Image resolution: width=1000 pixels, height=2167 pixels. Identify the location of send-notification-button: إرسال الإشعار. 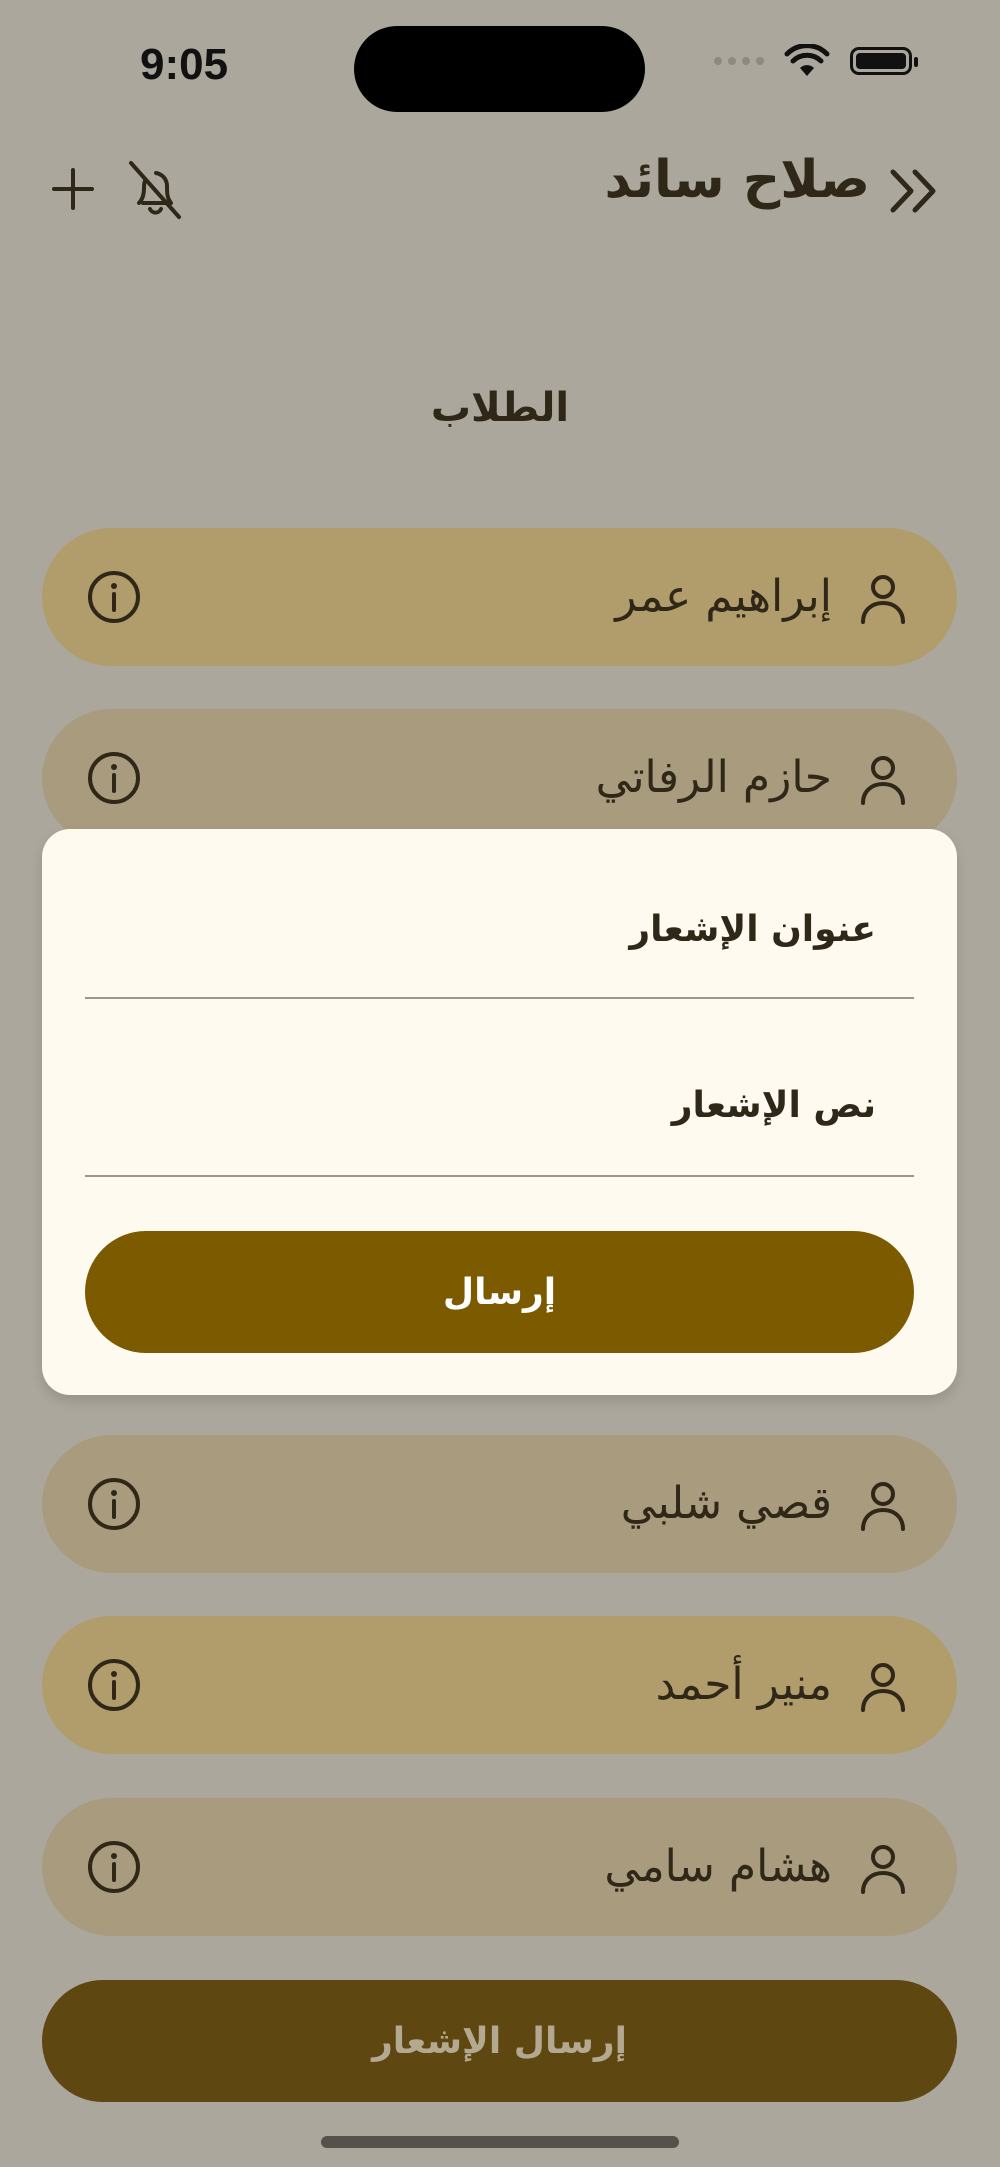
(499, 2041).